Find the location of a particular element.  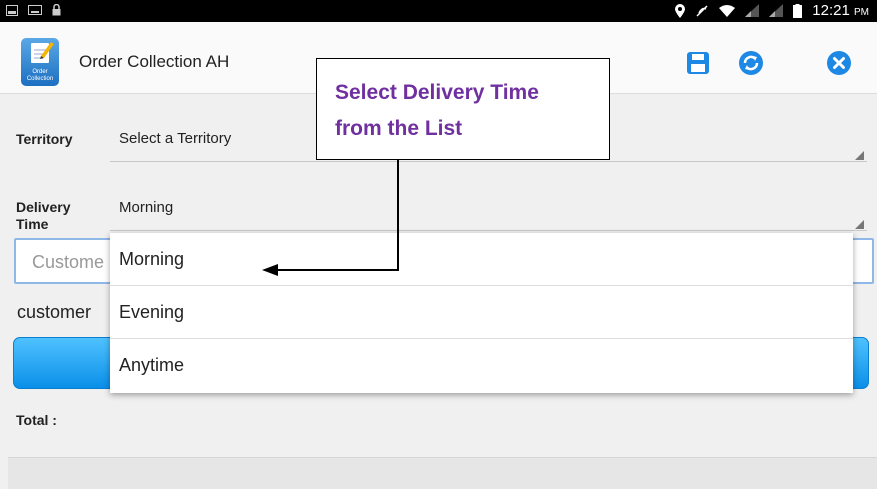

delivery-label-line2: Time is located at coordinates (32, 224).